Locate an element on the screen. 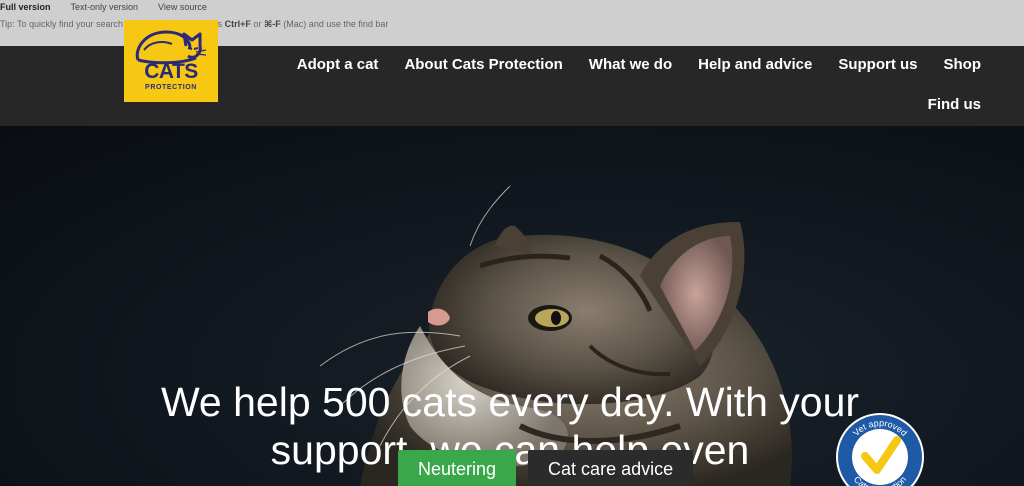 This screenshot has height=486, width=1024. nav-find-us: Find us is located at coordinates (954, 105).